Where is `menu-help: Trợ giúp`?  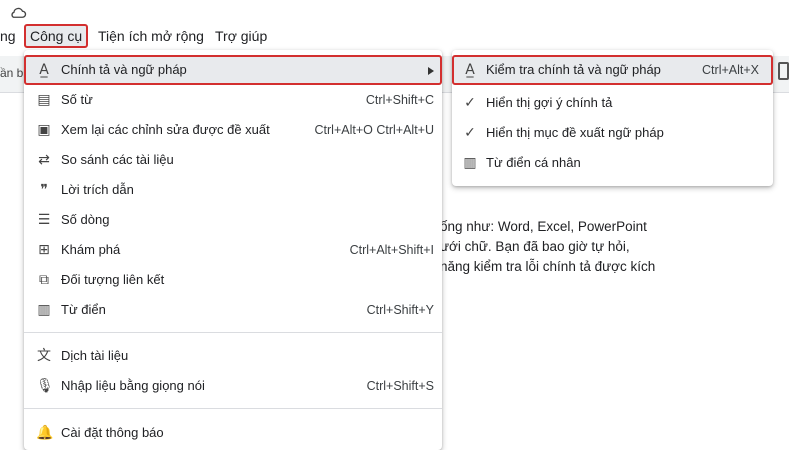
menu-help: Trợ giúp is located at coordinates (241, 36).